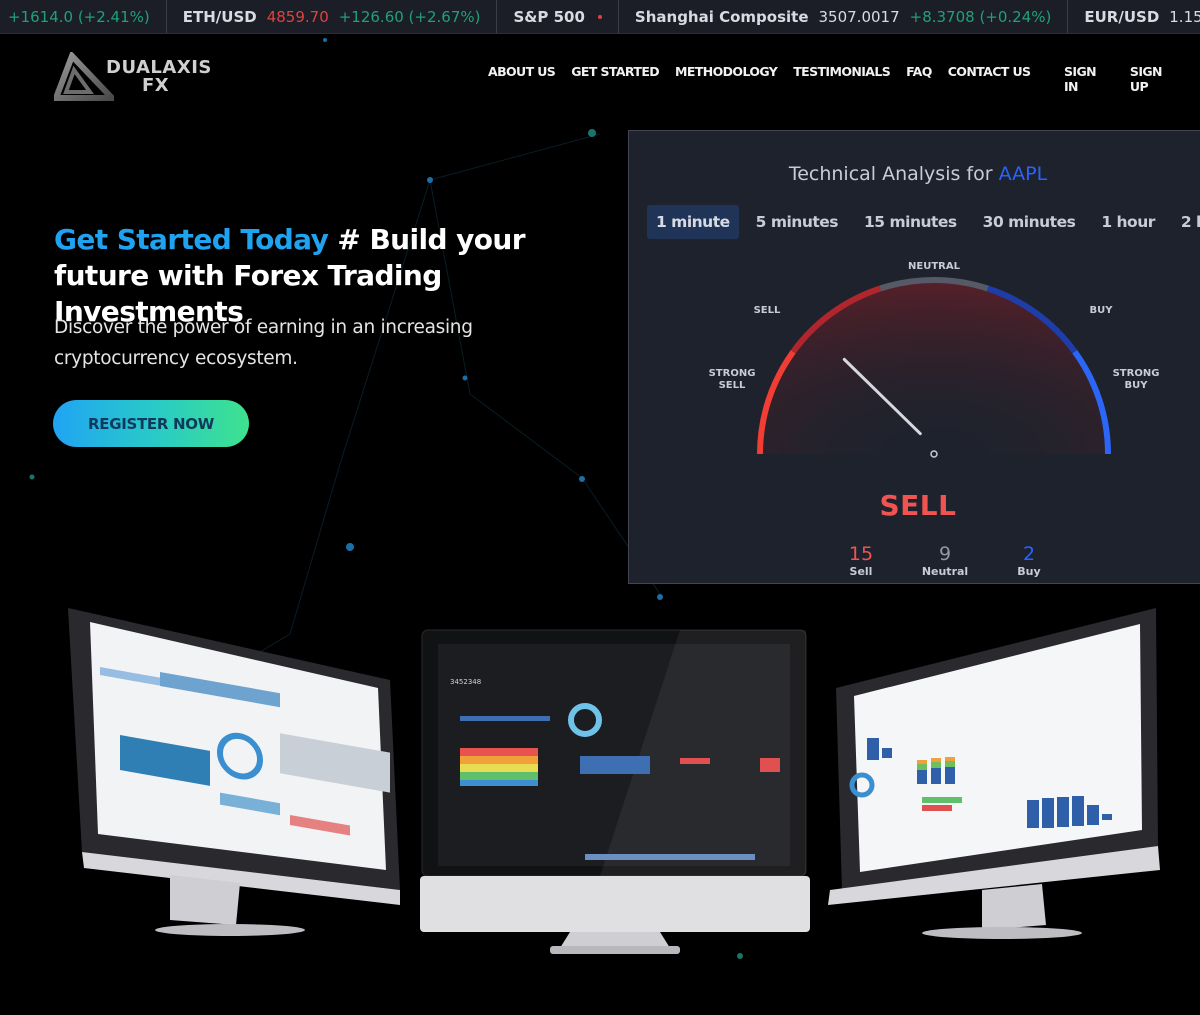 The width and height of the screenshot is (1200, 1015). Describe the element at coordinates (859, 16) in the screenshot. I see `ticker-price: 3507.0017` at that location.